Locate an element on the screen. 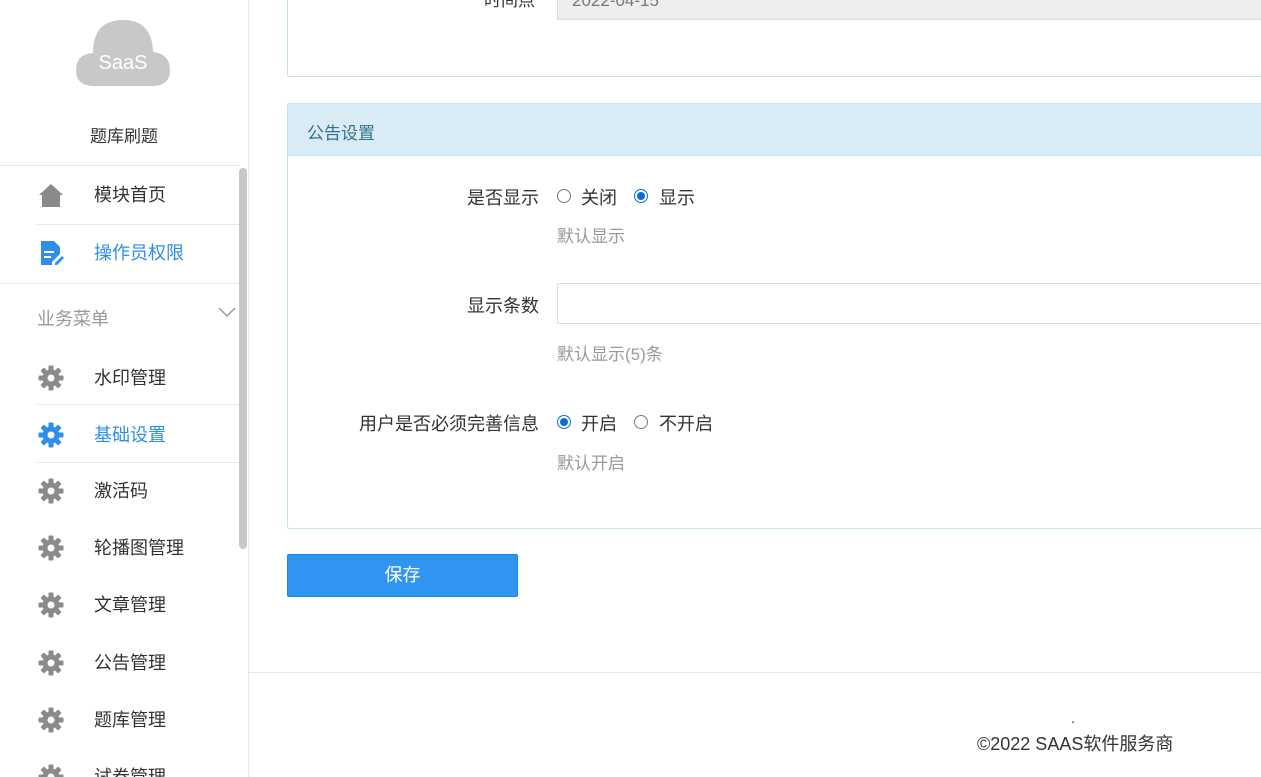 The width and height of the screenshot is (1261, 777). panel-header: 公告设置 is located at coordinates (774, 130).